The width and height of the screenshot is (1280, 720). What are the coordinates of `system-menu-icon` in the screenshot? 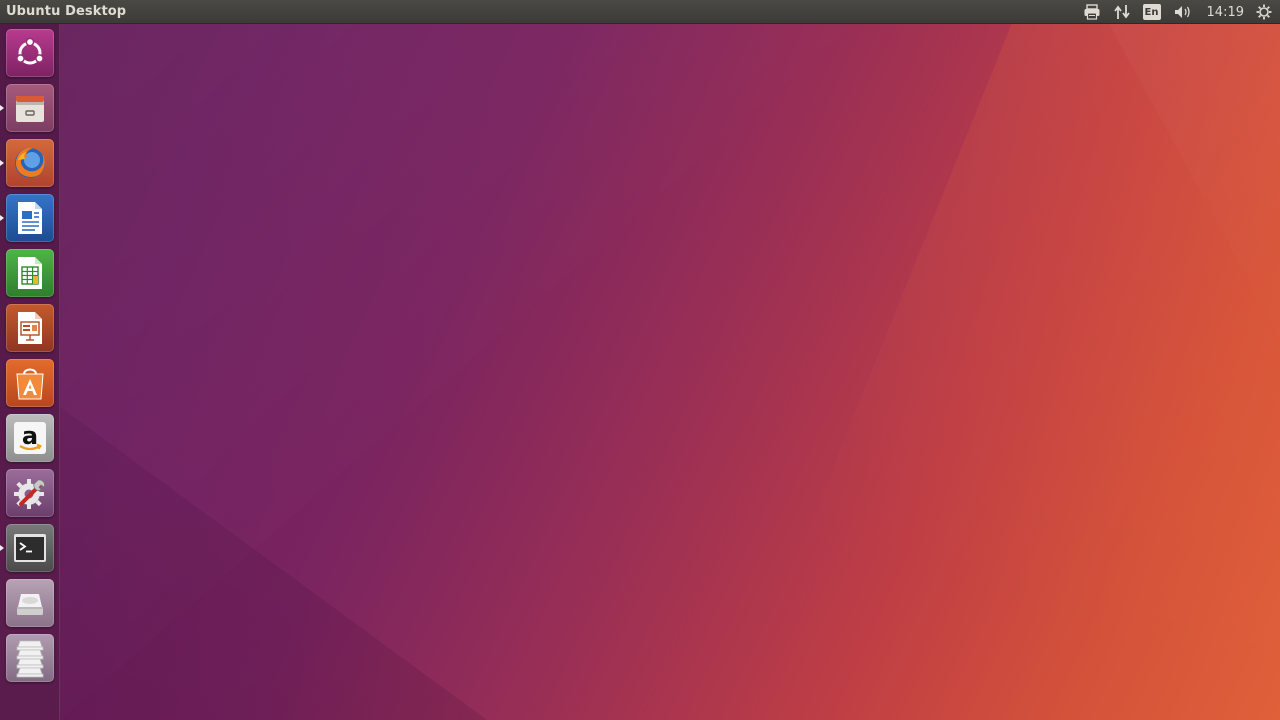 It's located at (1264, 12).